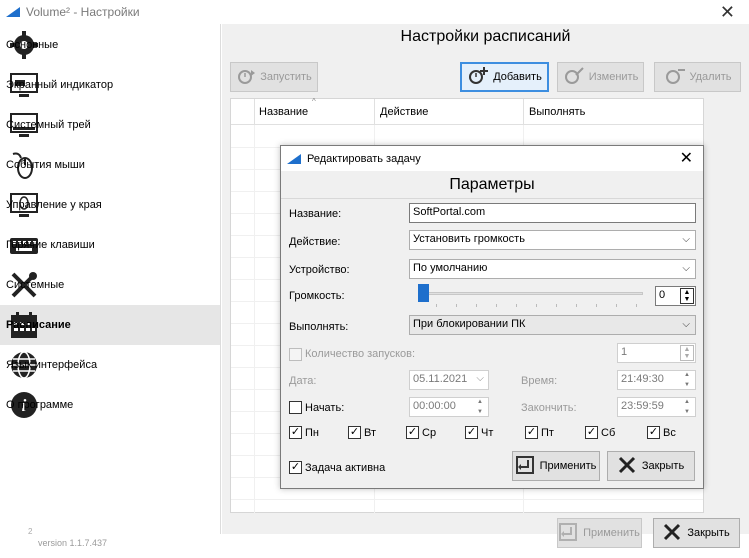 The width and height of the screenshot is (749, 558). What do you see at coordinates (370, 433) in the screenshot?
I see `day-label: Вт` at bounding box center [370, 433].